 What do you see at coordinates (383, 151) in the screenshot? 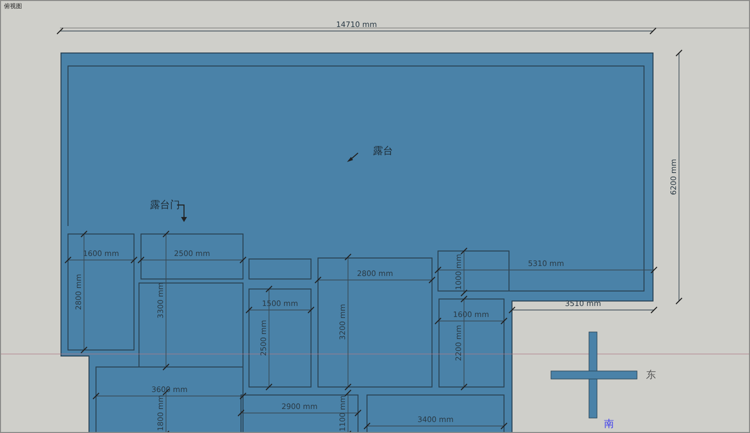
I see `room-label: 露台` at bounding box center [383, 151].